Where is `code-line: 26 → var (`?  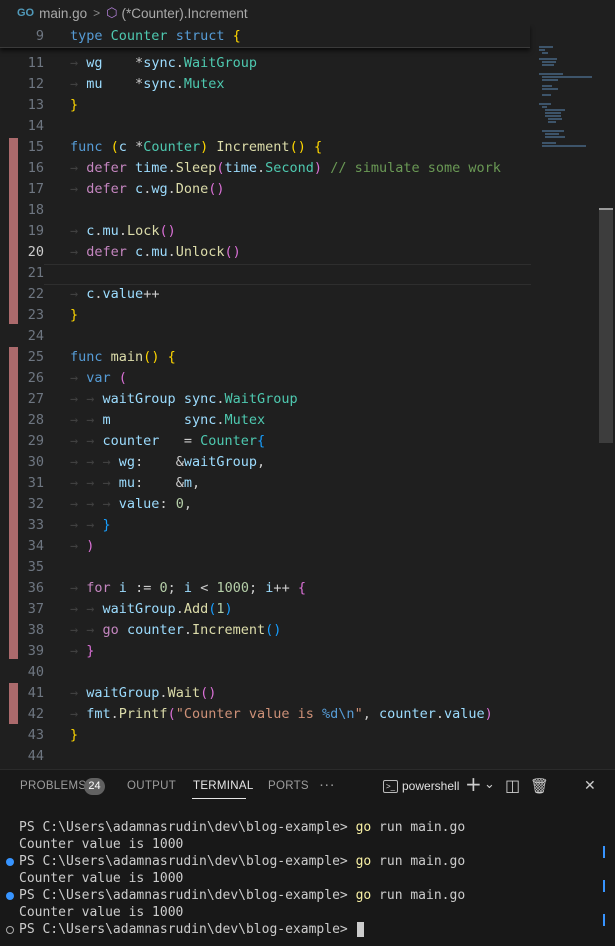
code-line: 26 → var ( is located at coordinates (300, 377).